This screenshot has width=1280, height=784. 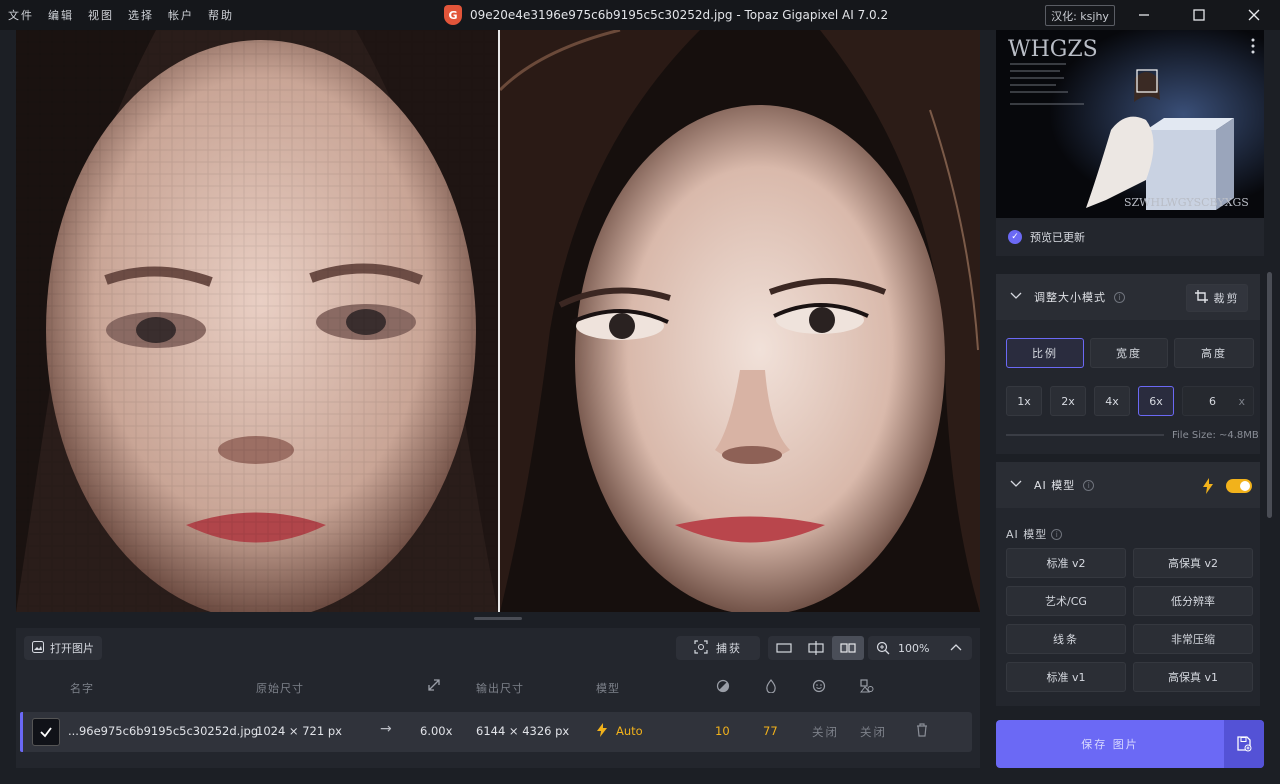 I want to click on column-output-size: 输出尺寸, so click(x=500, y=688).